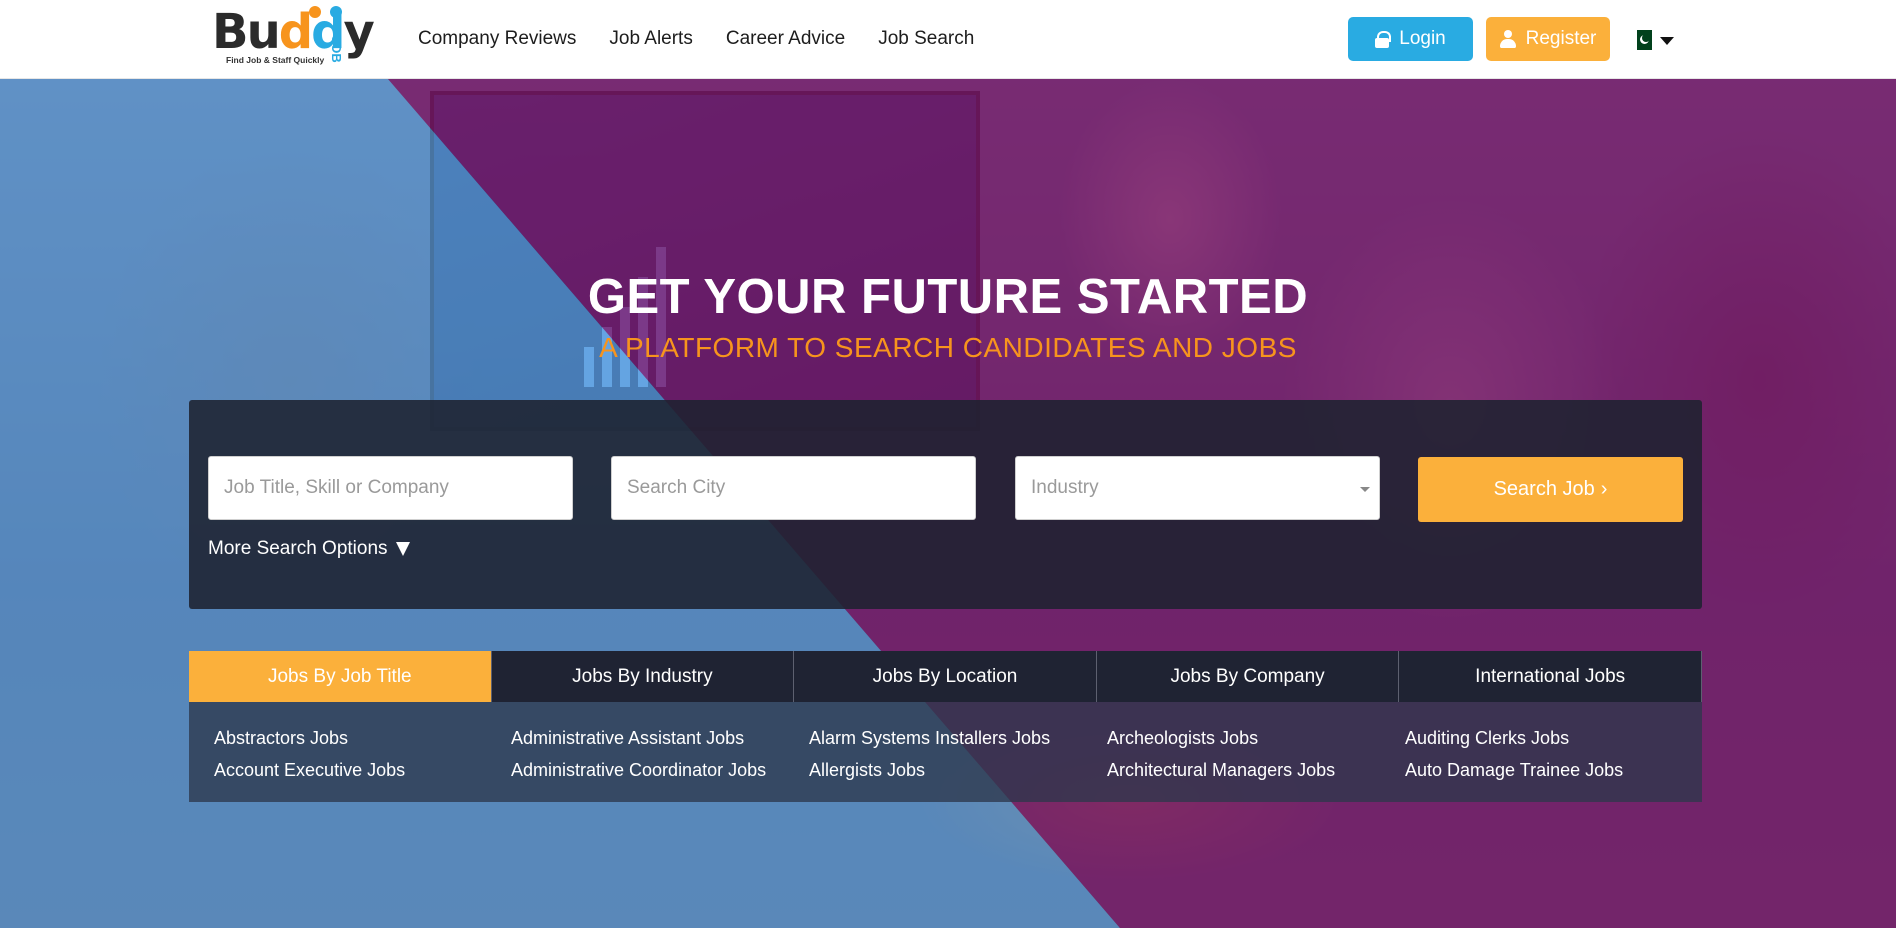 The image size is (1896, 928). Describe the element at coordinates (1507, 39) in the screenshot. I see `user-icon` at that location.